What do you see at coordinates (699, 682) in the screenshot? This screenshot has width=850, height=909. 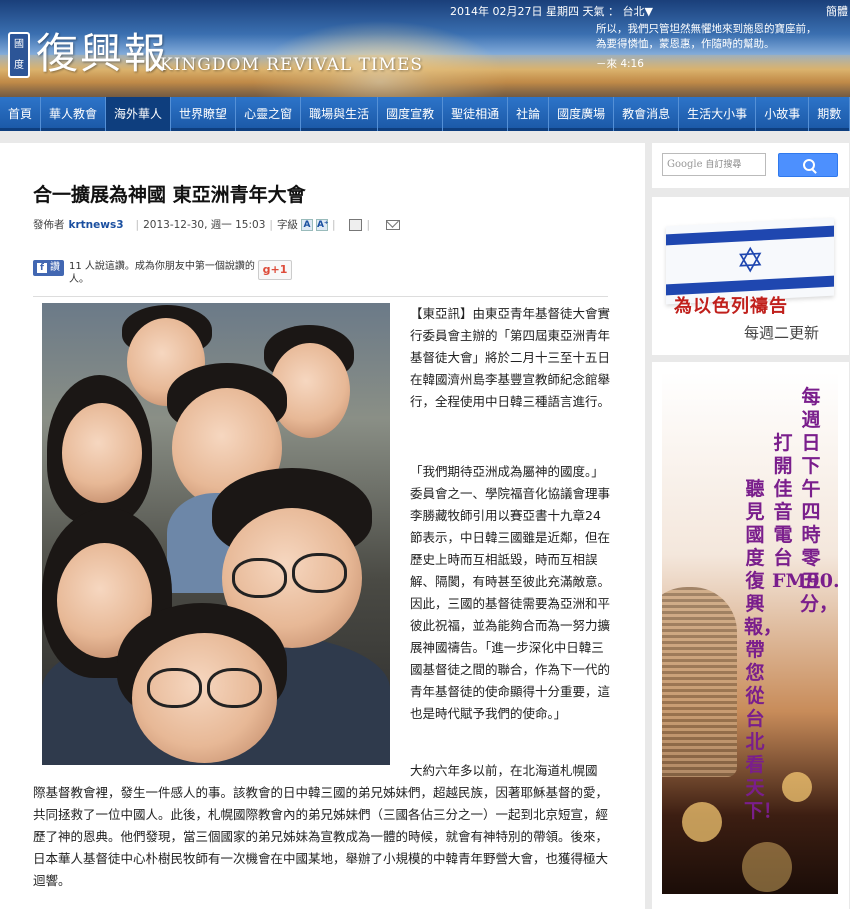 I see `microphone-icon` at bounding box center [699, 682].